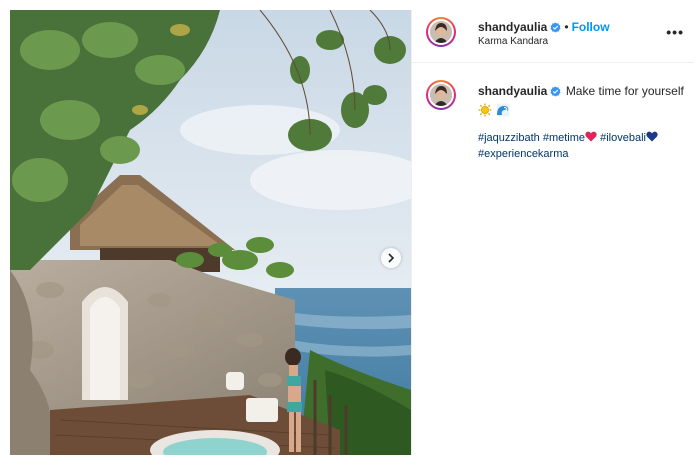 Image resolution: width=700 pixels, height=465 pixels. Describe the element at coordinates (513, 41) in the screenshot. I see `location-link: Karma Kandara` at that location.